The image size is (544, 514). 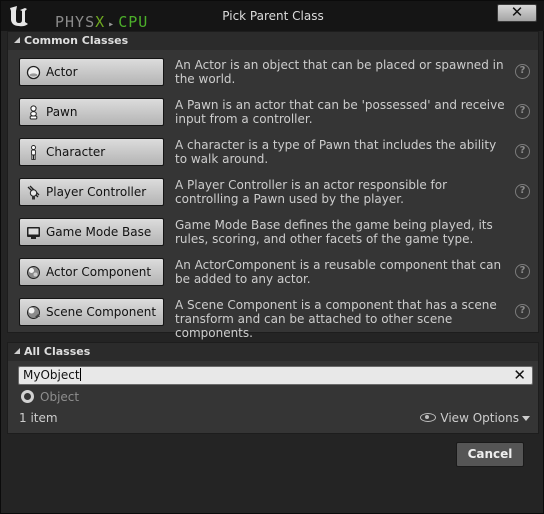 I want to click on game-mode-icon, so click(x=33, y=233).